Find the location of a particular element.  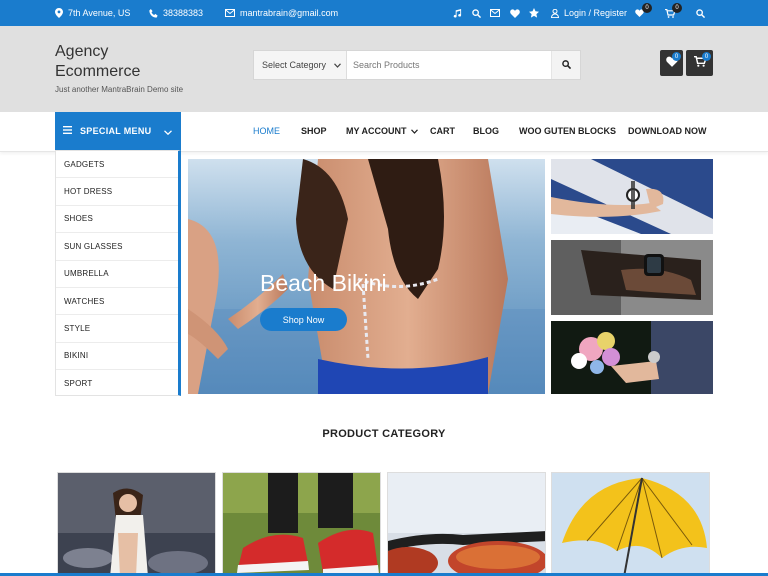

nav-home: HOME is located at coordinates (266, 131).